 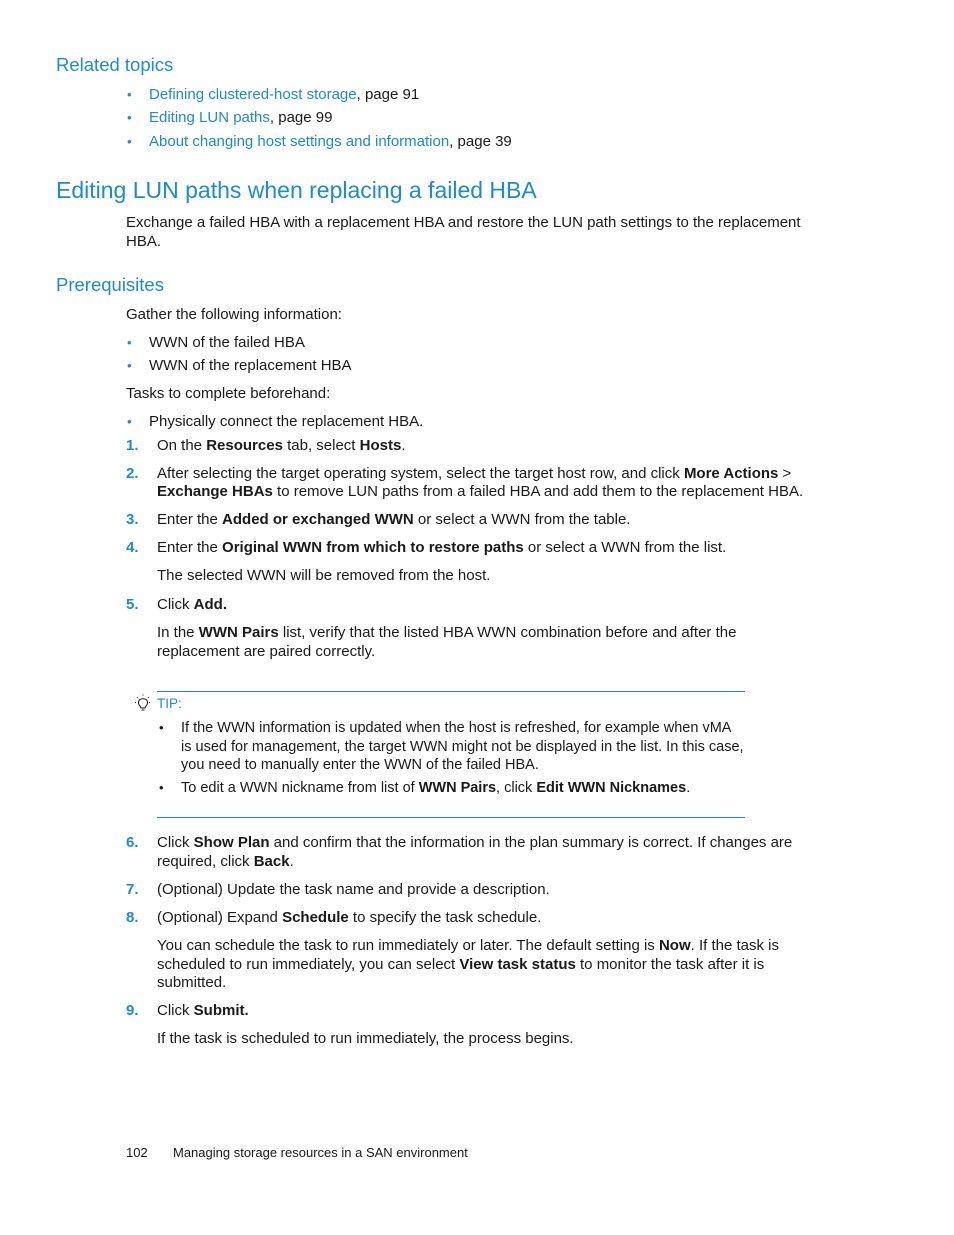 I want to click on ui-term: Submit., so click(x=221, y=1010).